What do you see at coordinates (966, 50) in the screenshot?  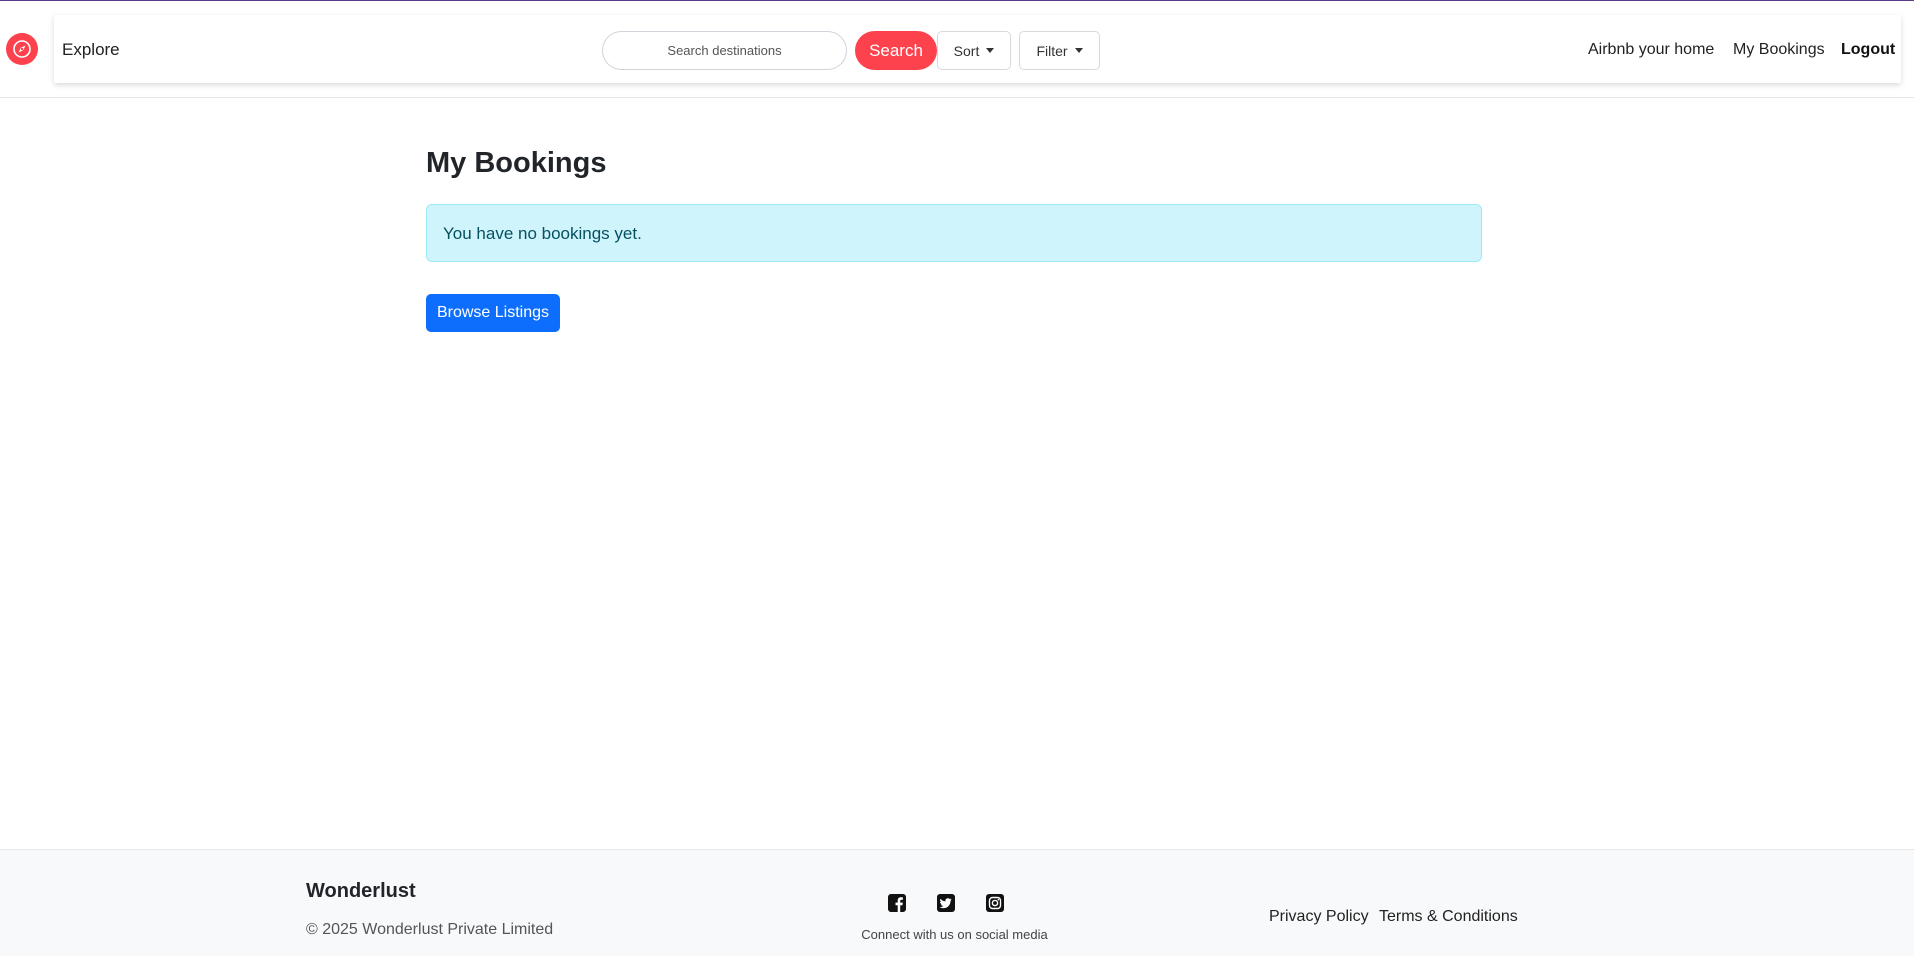 I see `sort-label: Sort` at bounding box center [966, 50].